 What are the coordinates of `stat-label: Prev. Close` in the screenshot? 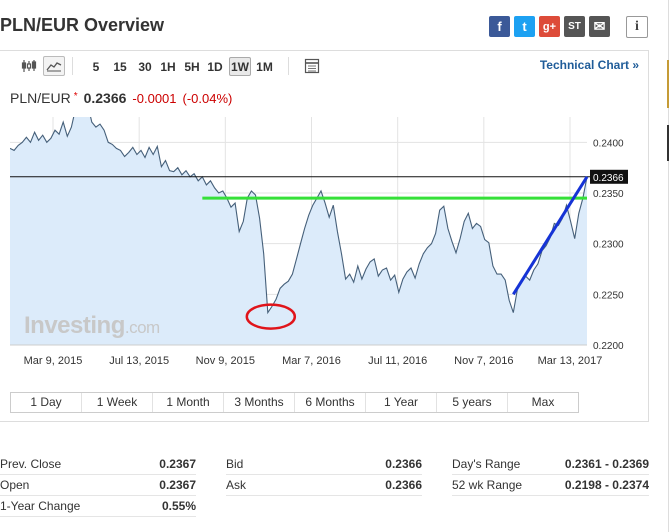 It's located at (31, 464).